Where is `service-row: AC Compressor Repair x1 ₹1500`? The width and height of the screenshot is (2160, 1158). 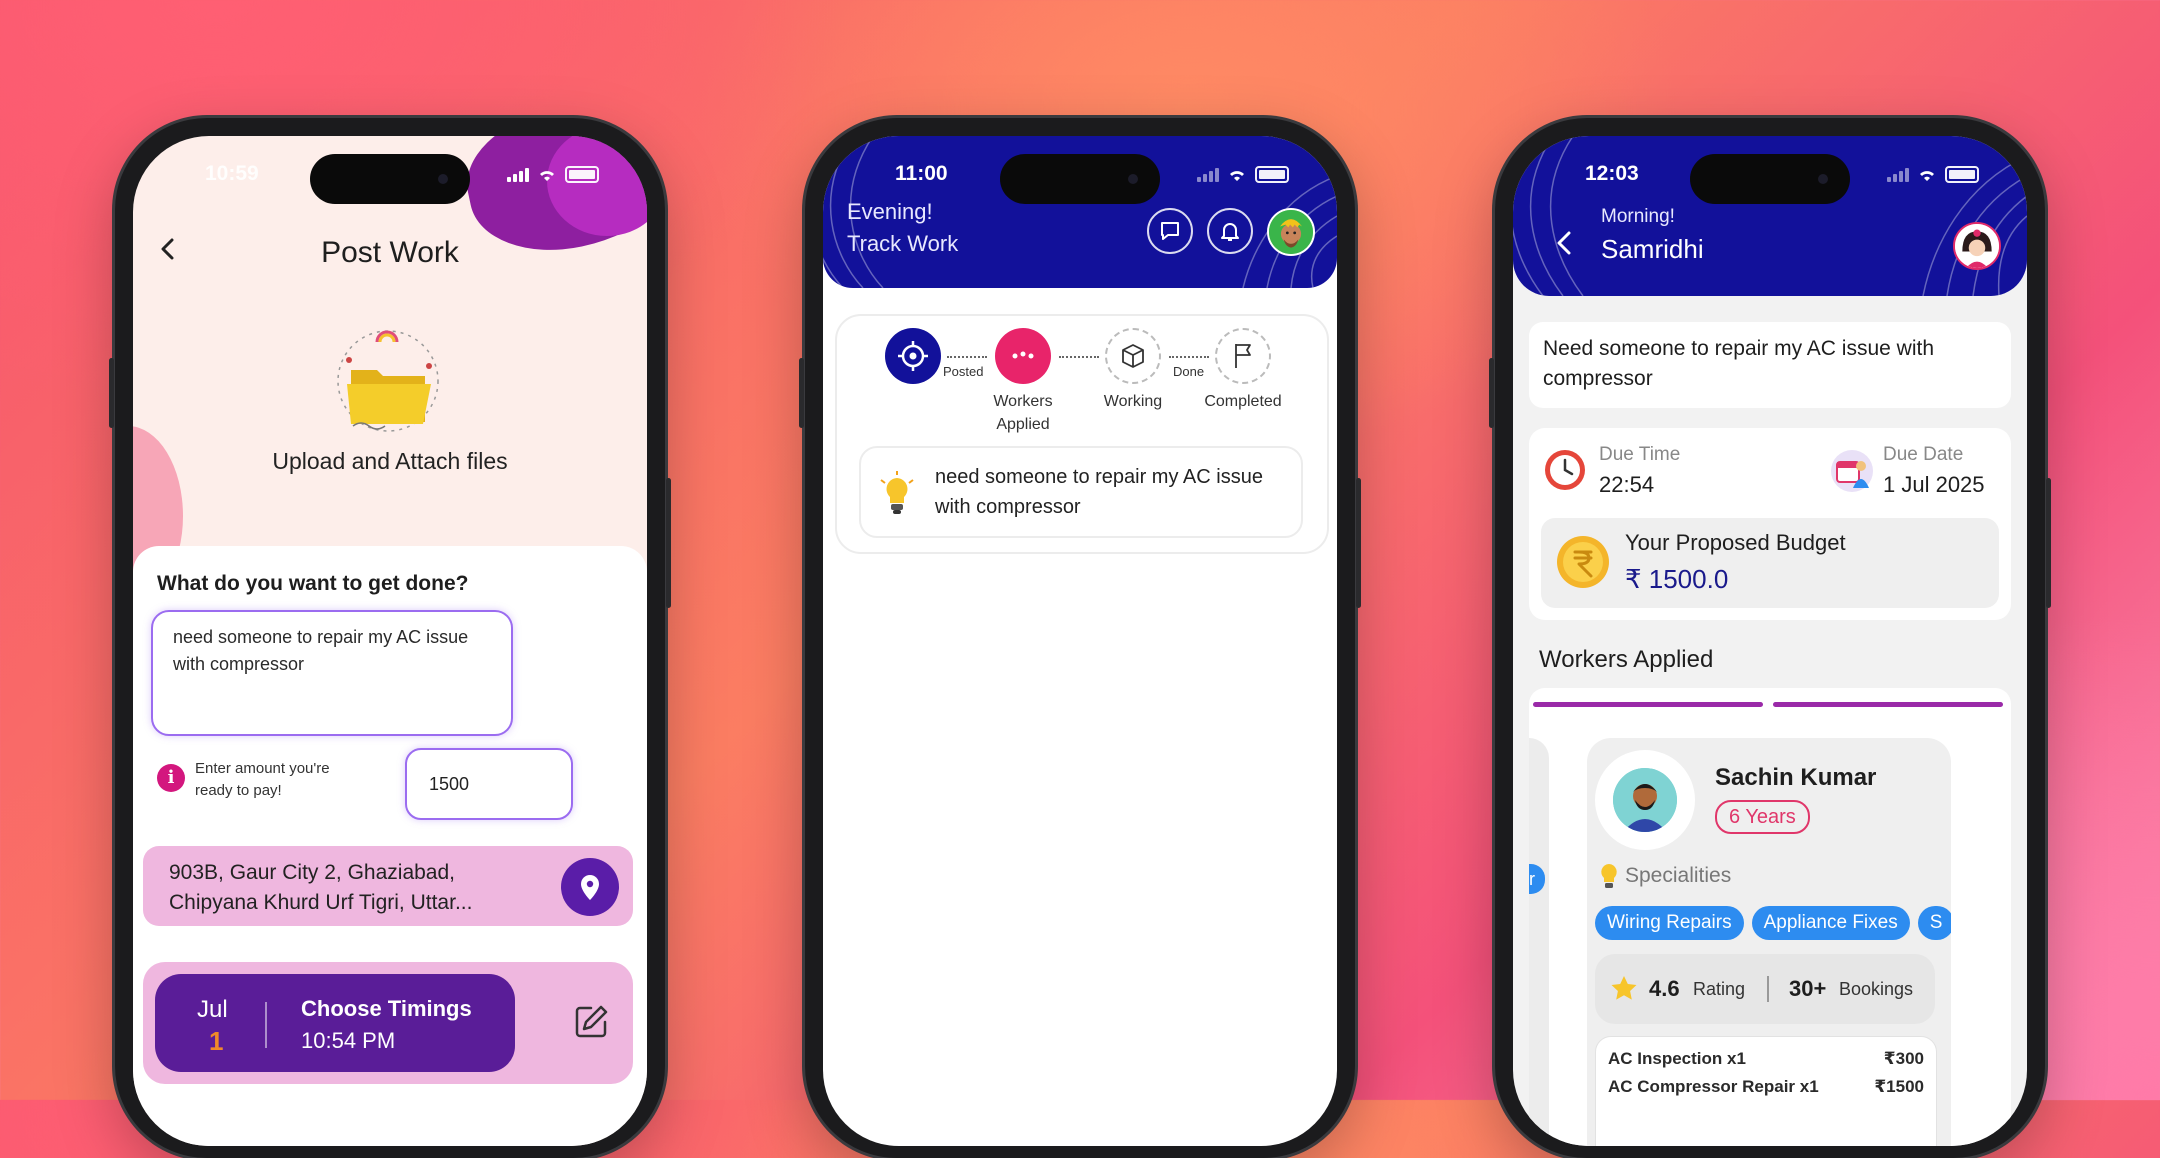
service-row: AC Compressor Repair x1 ₹1500 is located at coordinates (1766, 1087).